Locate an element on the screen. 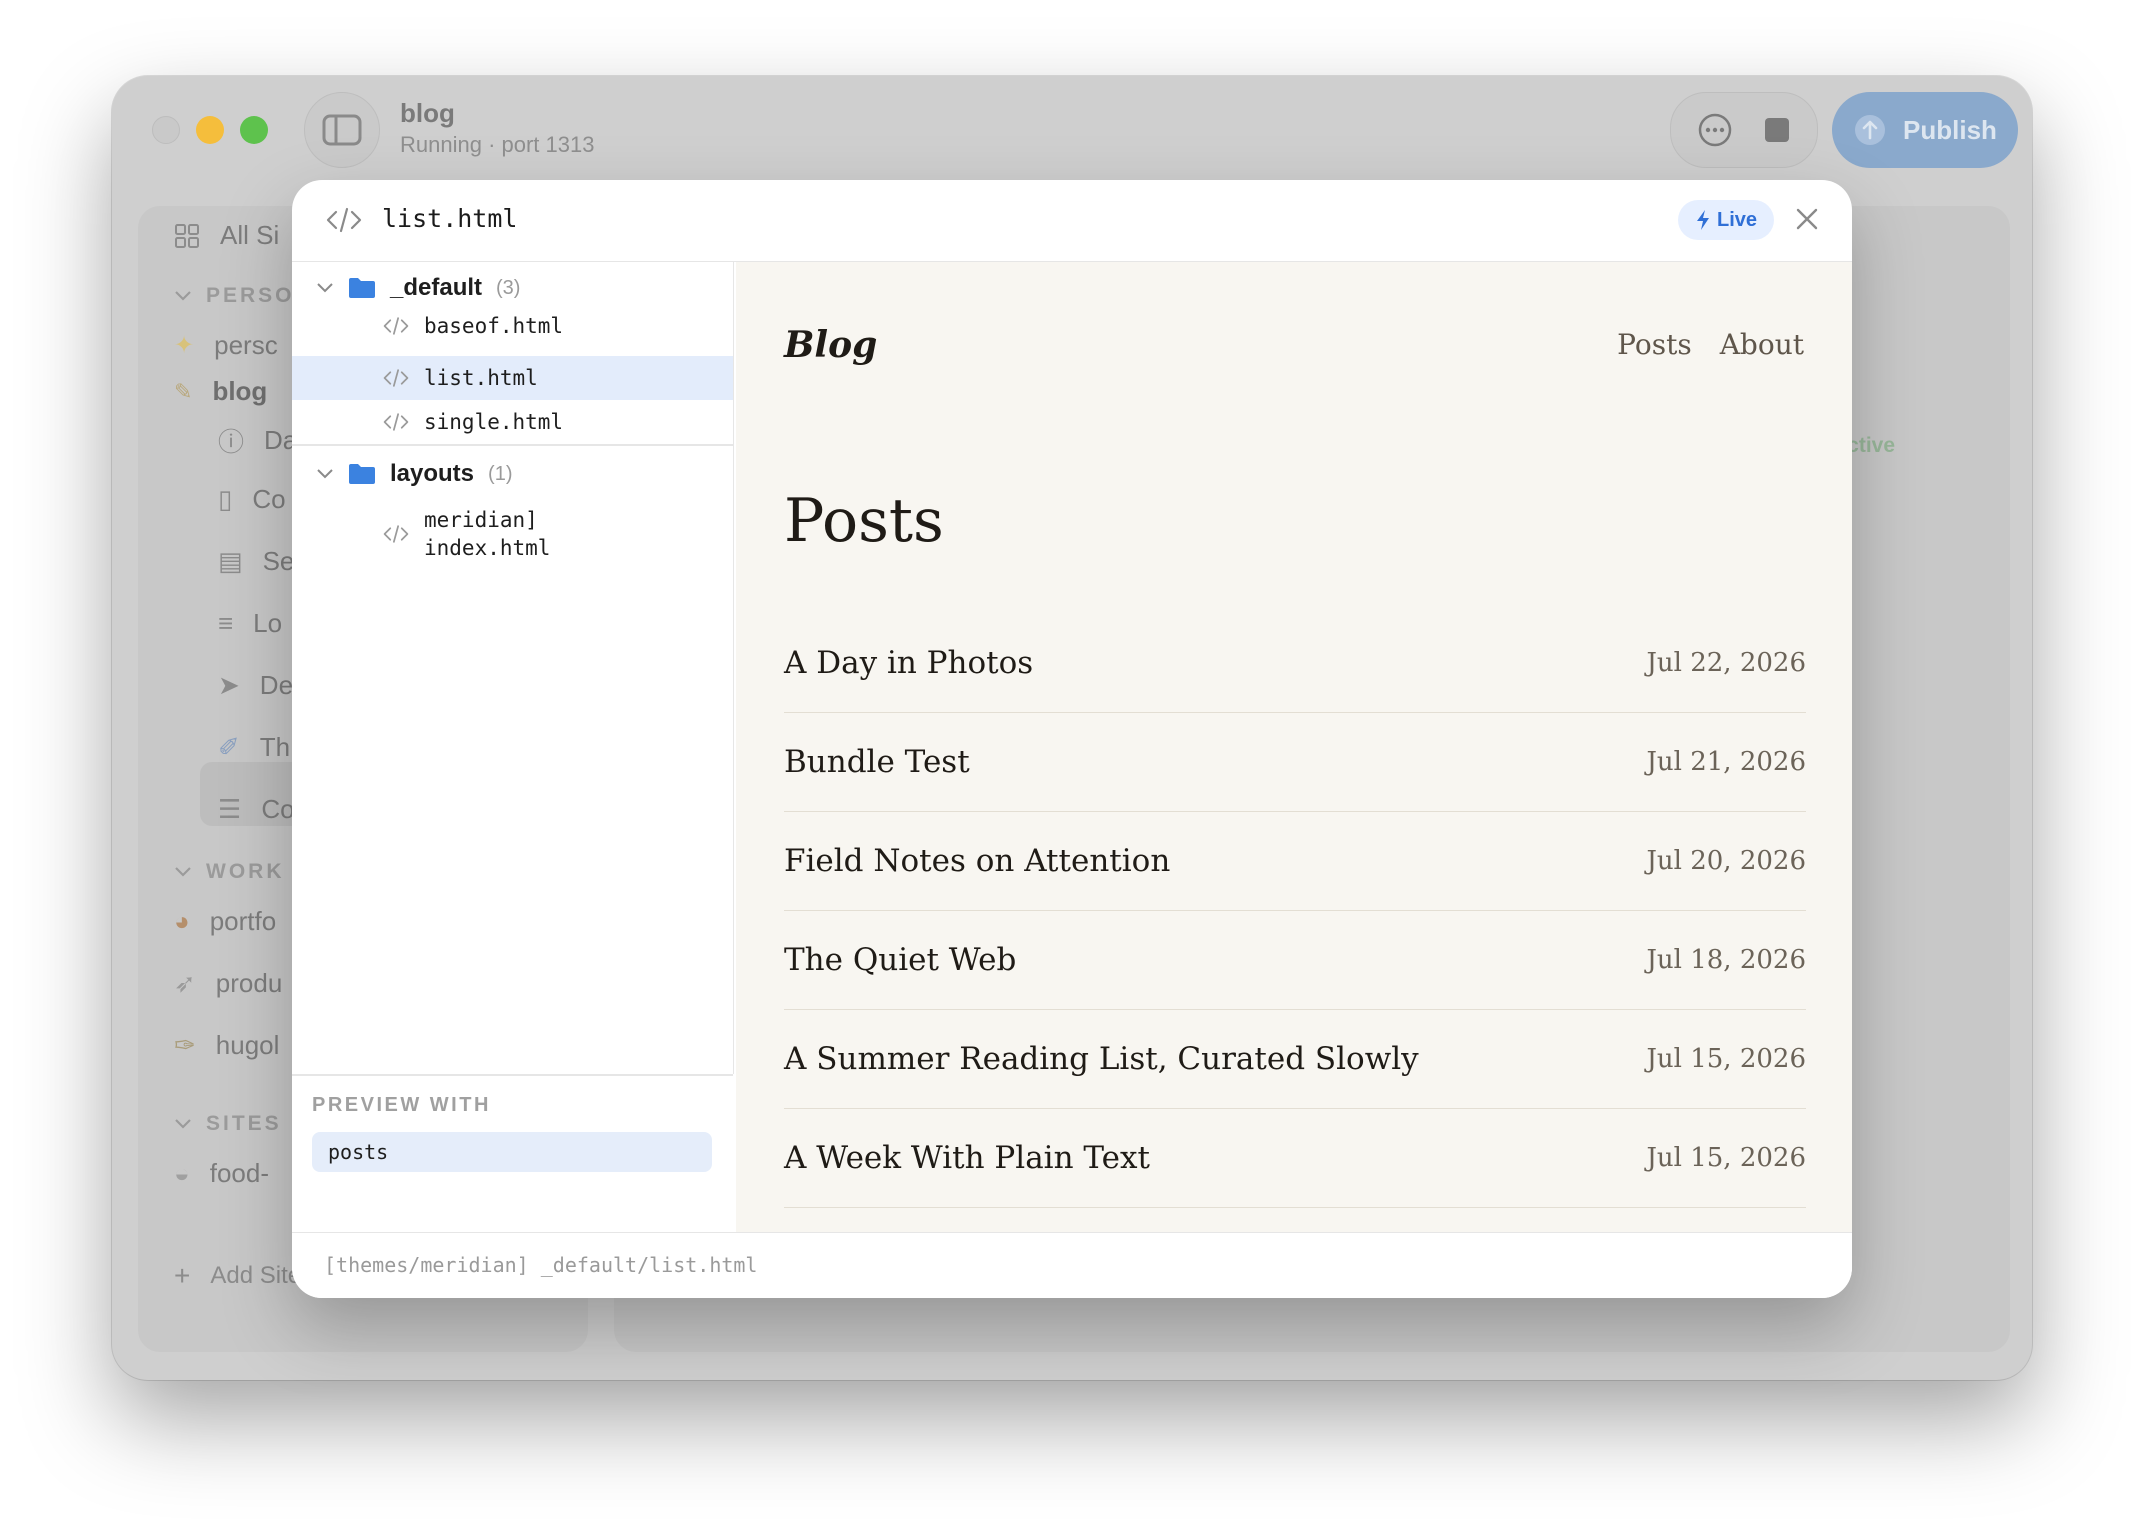 The image size is (2144, 1528). sidebar-subitem-dashboard: ⓘ Da is located at coordinates (257, 440).